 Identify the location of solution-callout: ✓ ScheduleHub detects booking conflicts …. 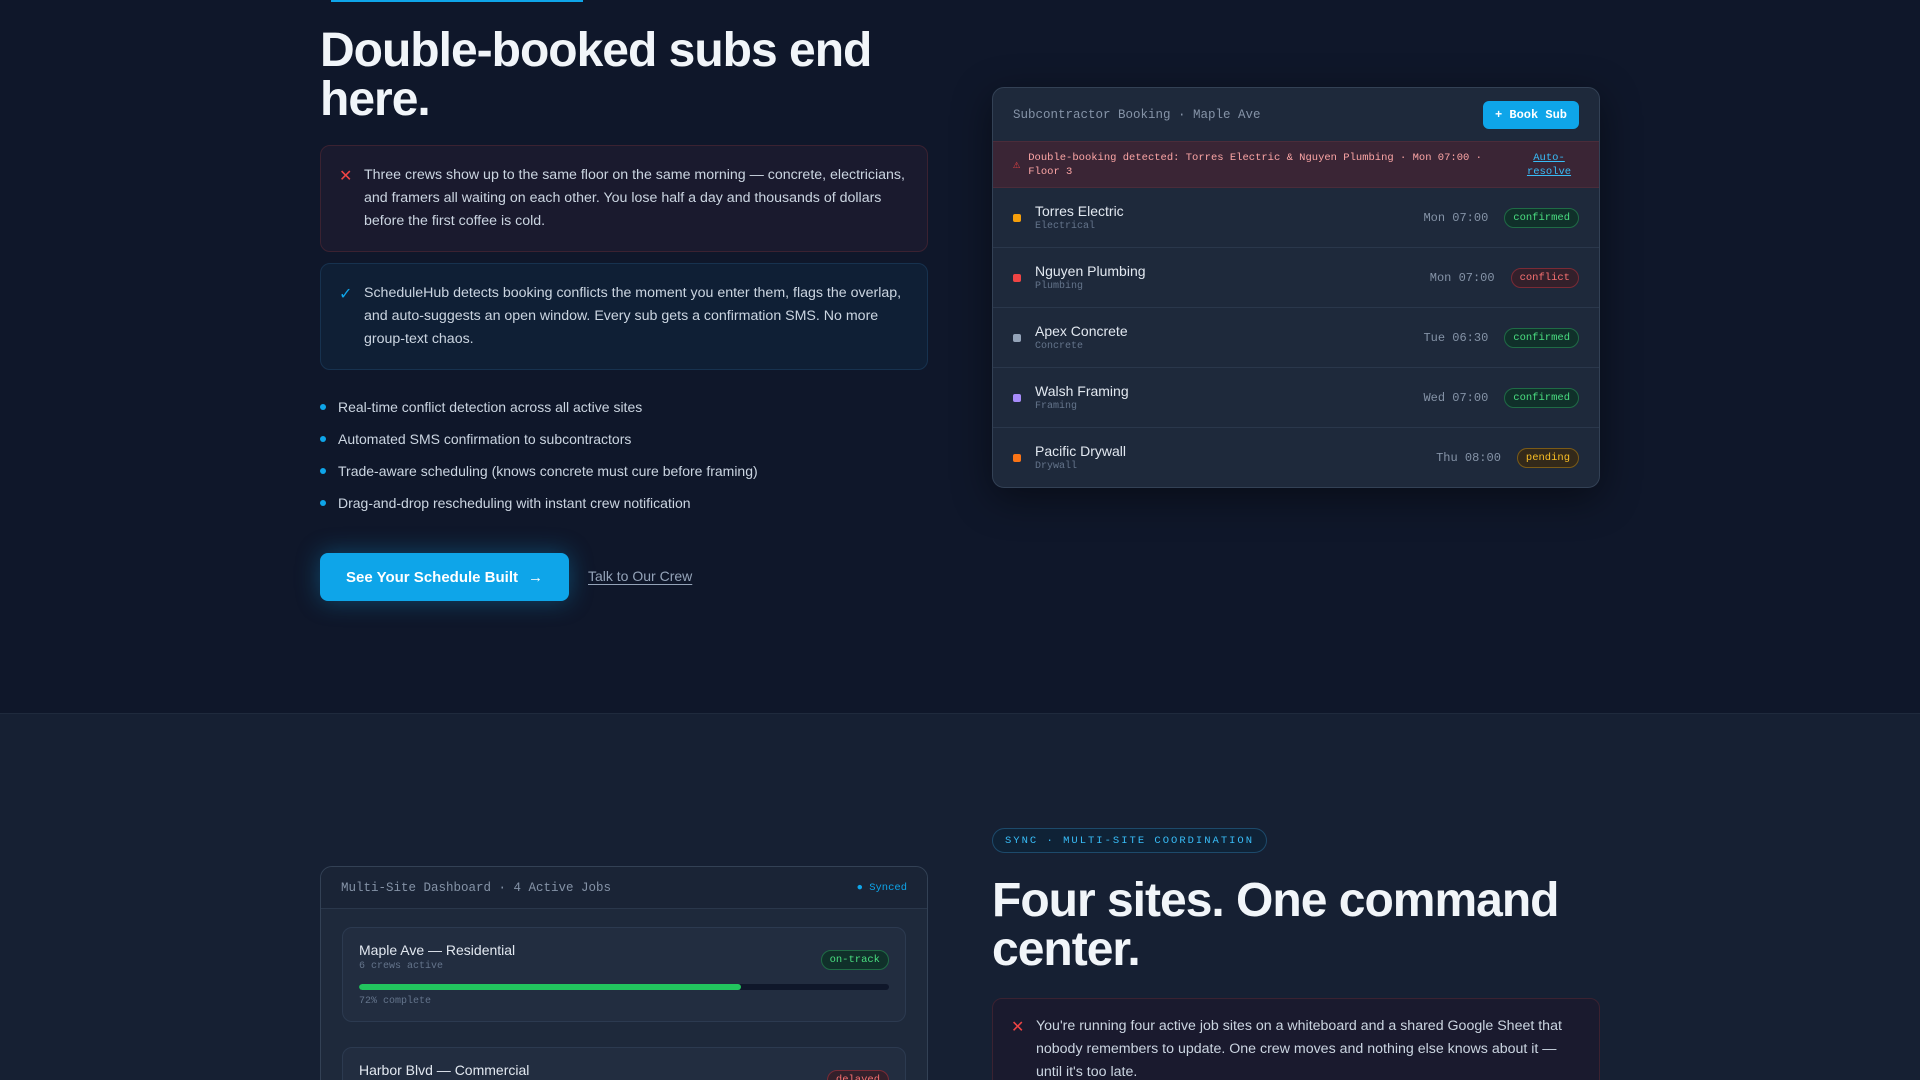
(624, 316).